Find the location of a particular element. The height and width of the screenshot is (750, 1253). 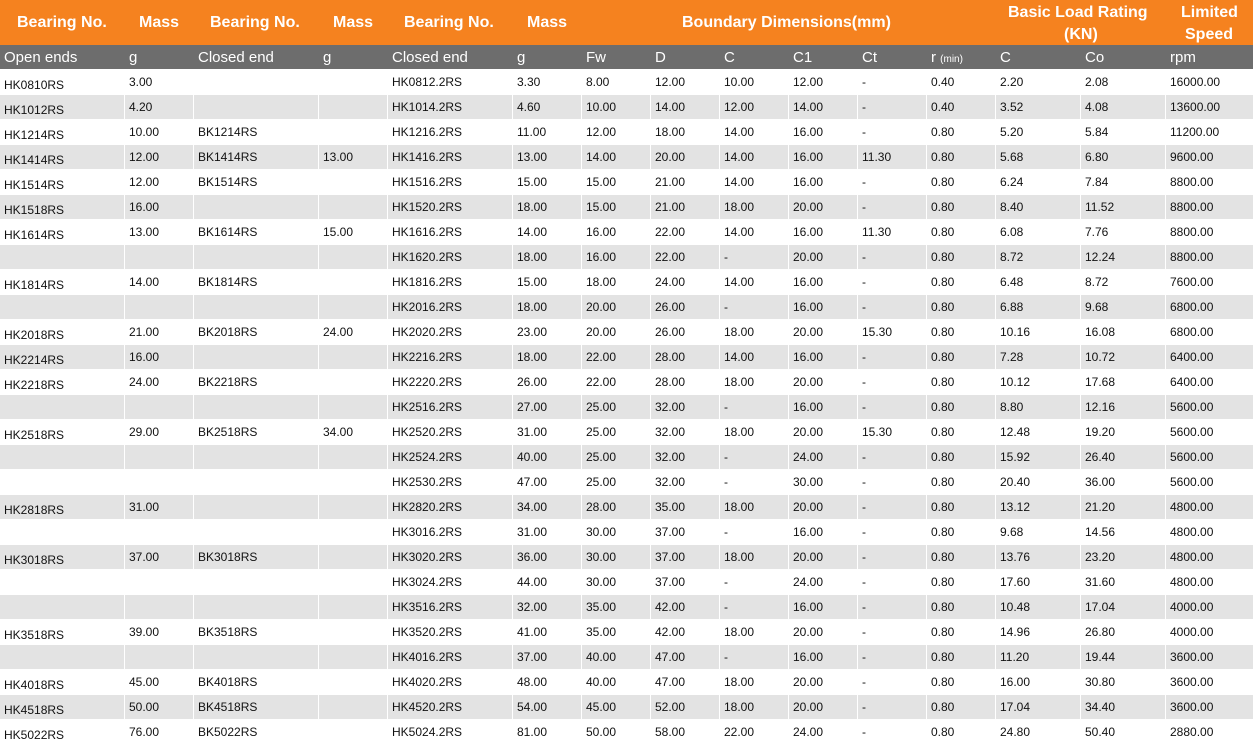

cell-c-load: 16.00 is located at coordinates (1015, 682).